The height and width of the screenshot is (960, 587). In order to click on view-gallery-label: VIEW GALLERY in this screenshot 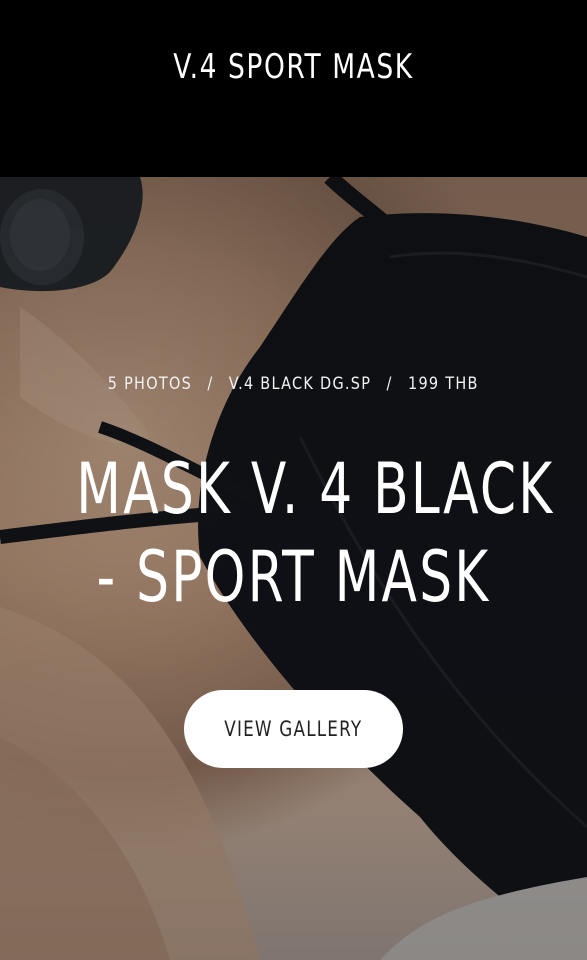, I will do `click(293, 729)`.